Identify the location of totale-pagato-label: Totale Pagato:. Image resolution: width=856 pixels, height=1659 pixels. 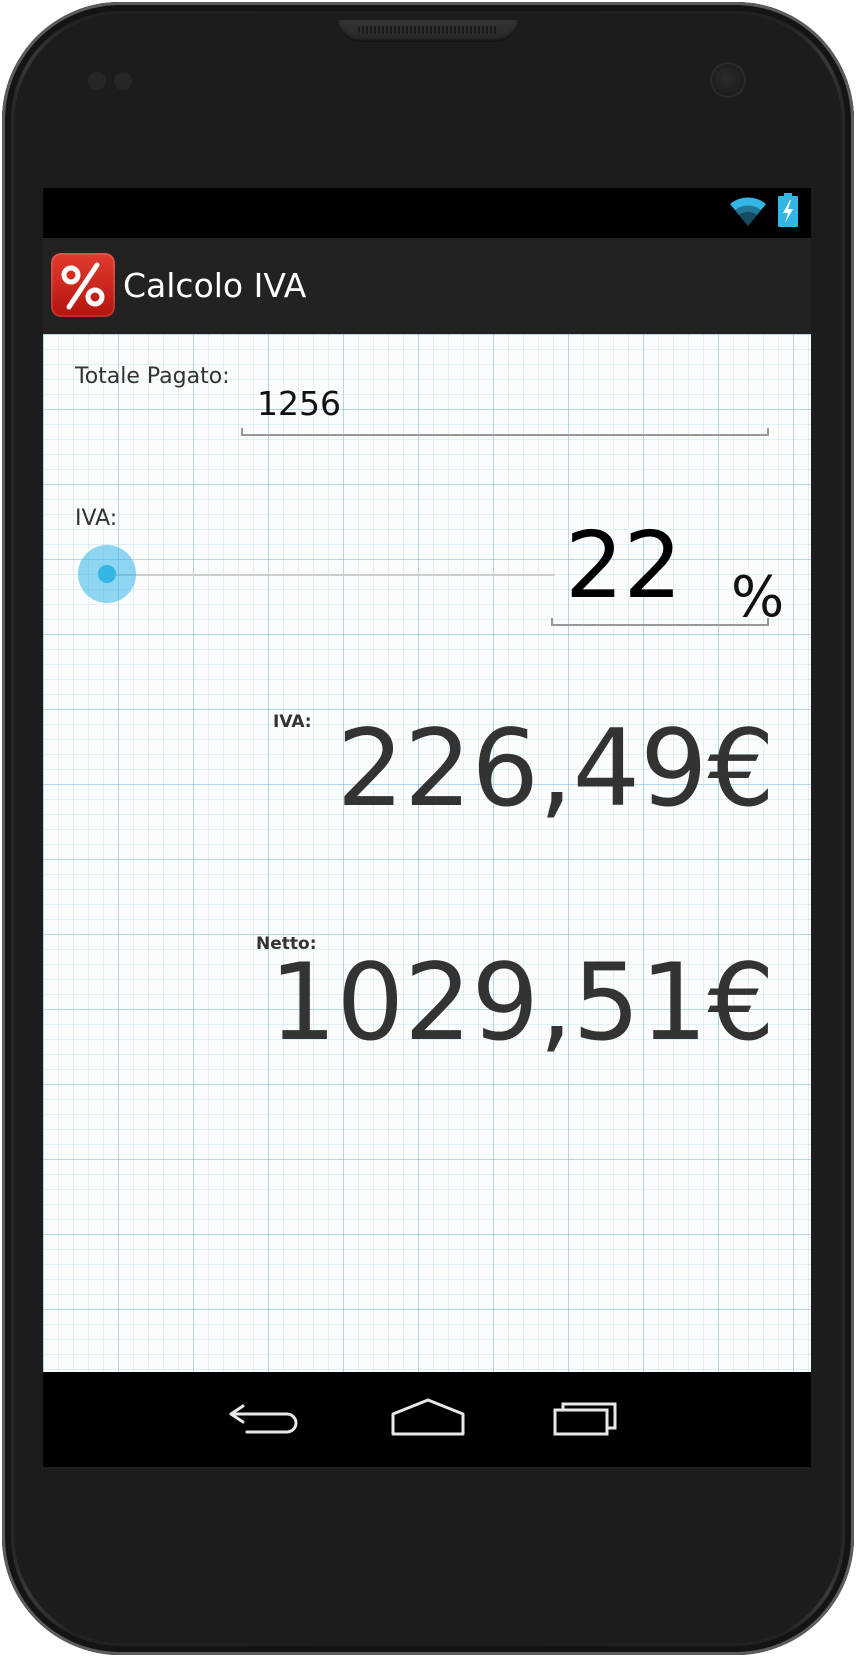
(152, 376).